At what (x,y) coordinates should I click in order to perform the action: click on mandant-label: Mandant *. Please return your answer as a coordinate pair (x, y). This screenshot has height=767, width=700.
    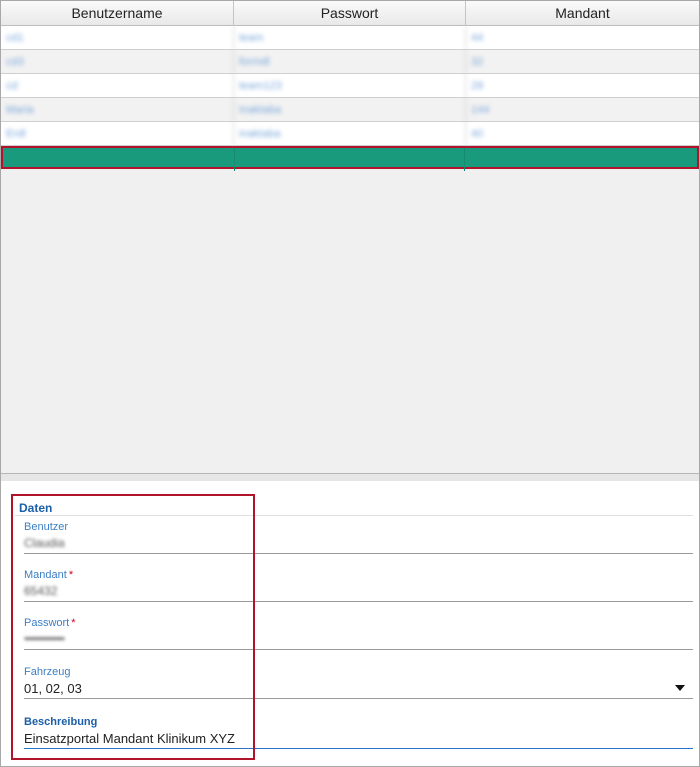
    Looking at the image, I should click on (358, 576).